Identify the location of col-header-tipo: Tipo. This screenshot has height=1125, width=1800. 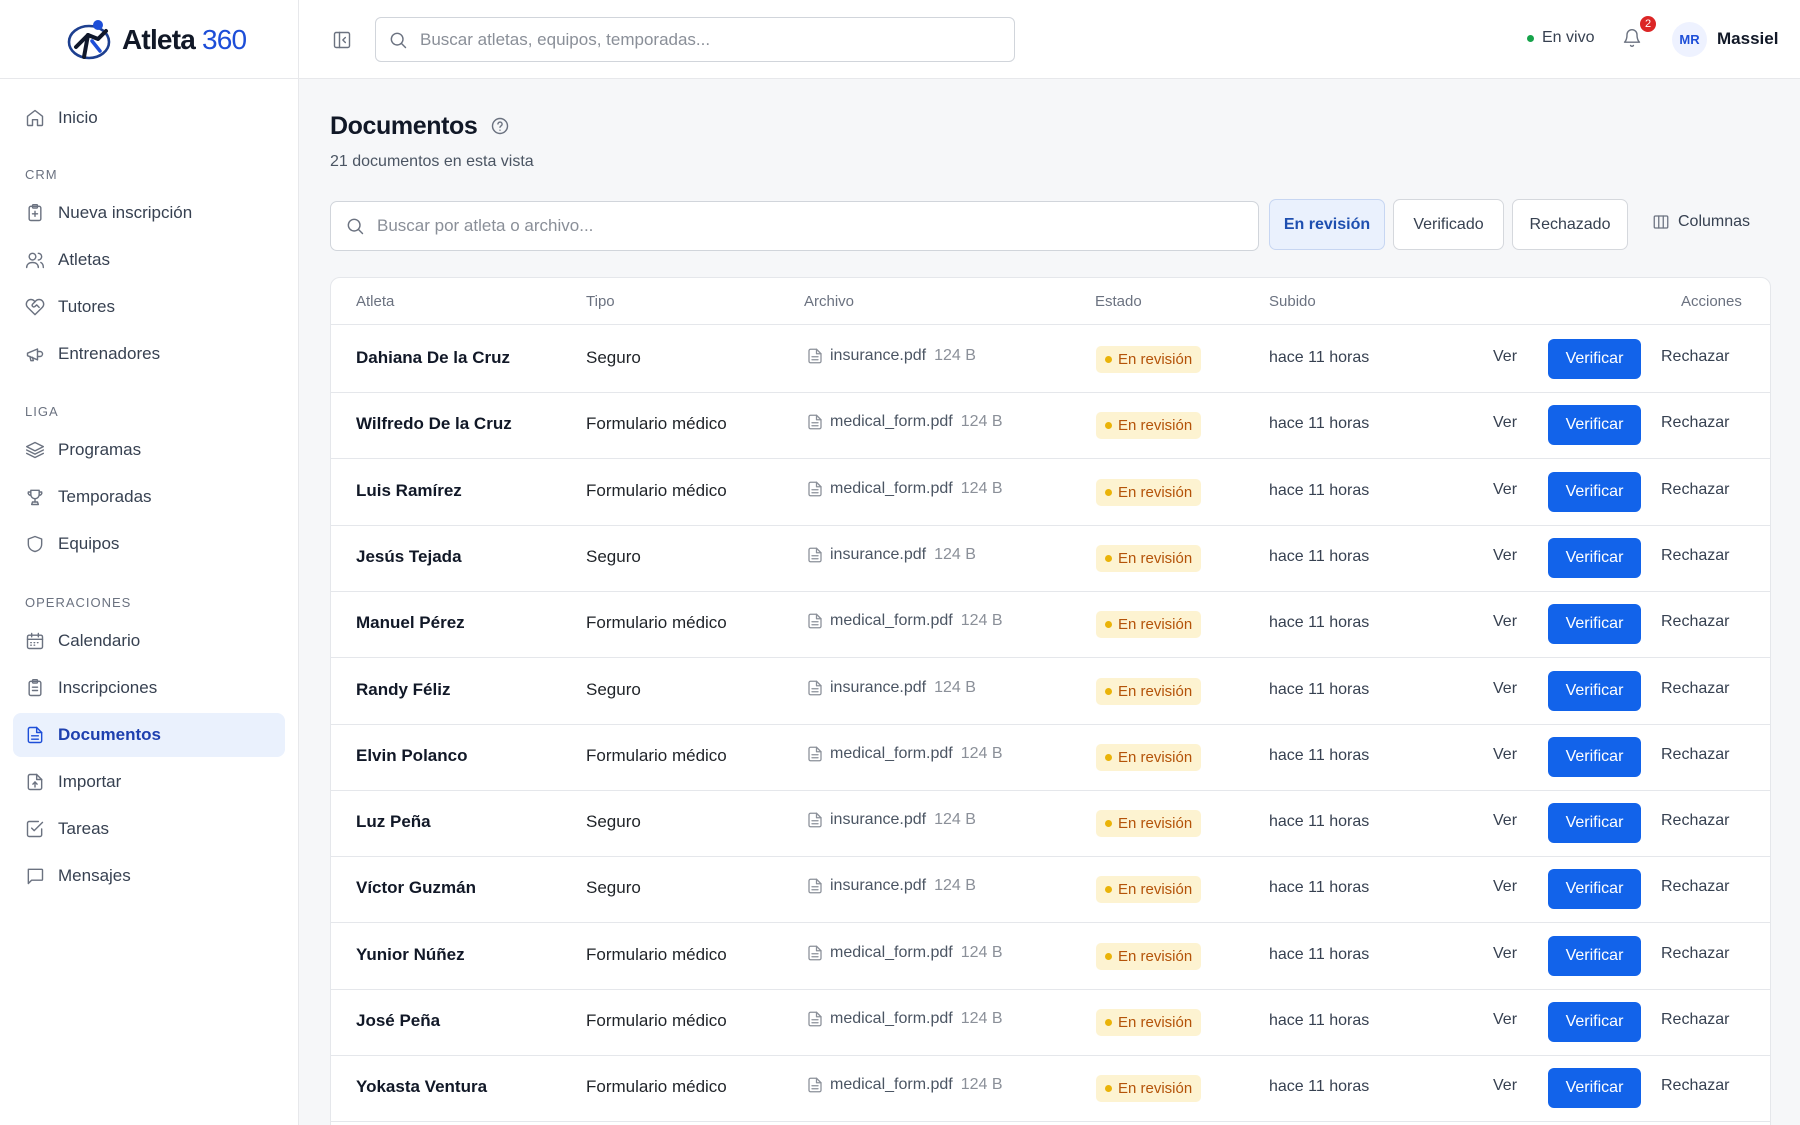
(600, 301).